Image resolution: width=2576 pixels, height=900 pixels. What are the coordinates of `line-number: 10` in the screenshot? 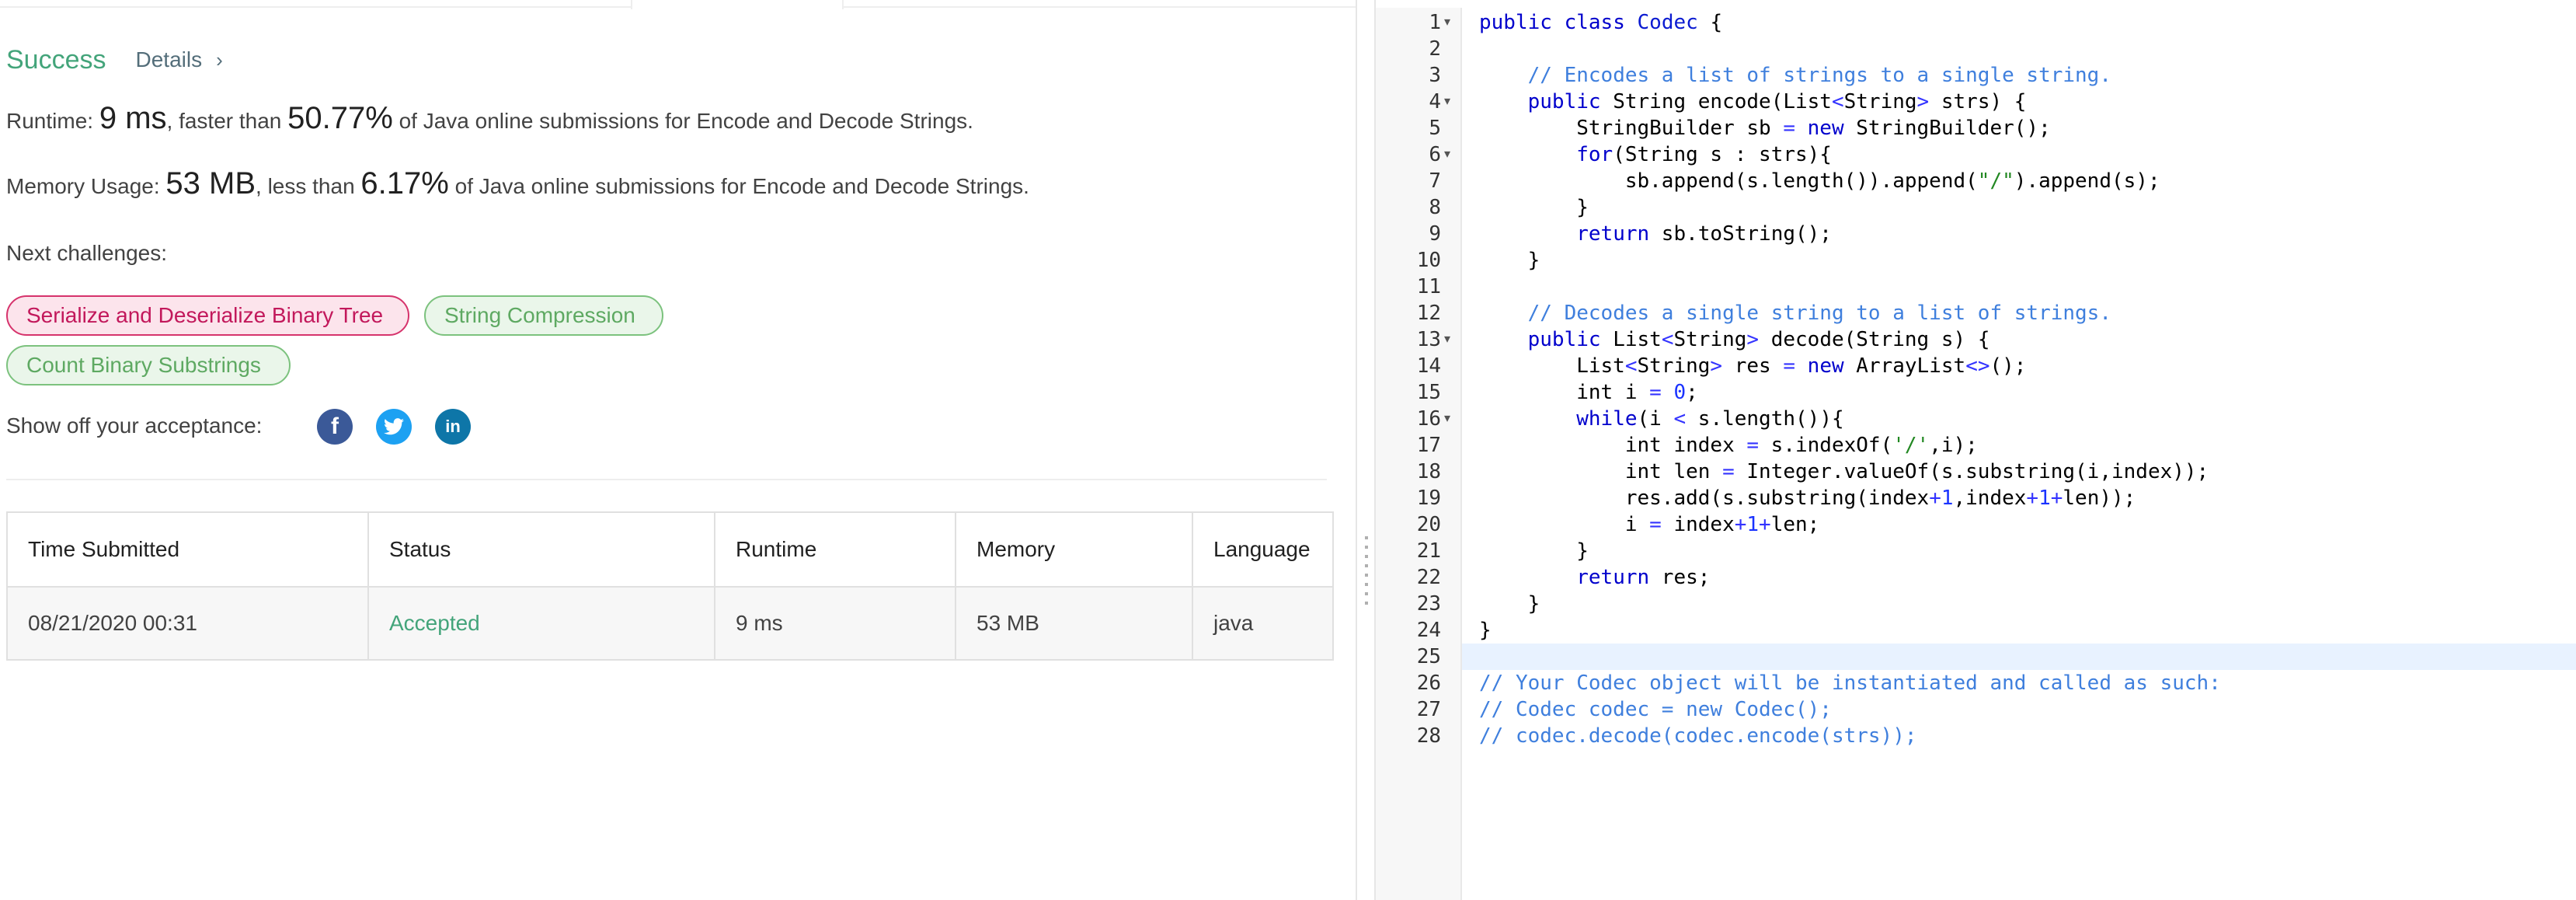 It's located at (1428, 260).